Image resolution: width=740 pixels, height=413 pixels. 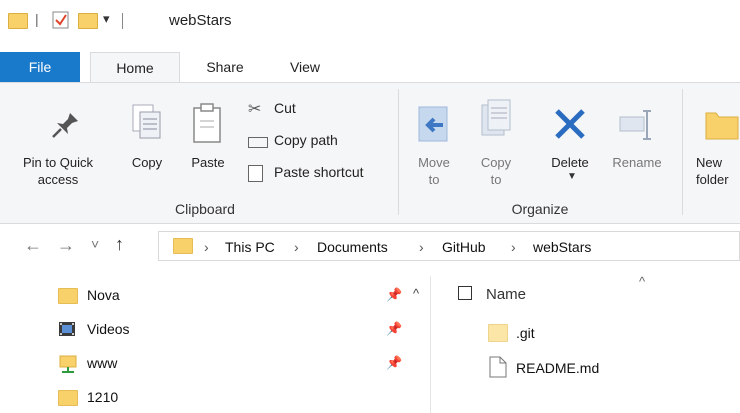 What do you see at coordinates (200, 20) in the screenshot?
I see `window-title: webStars` at bounding box center [200, 20].